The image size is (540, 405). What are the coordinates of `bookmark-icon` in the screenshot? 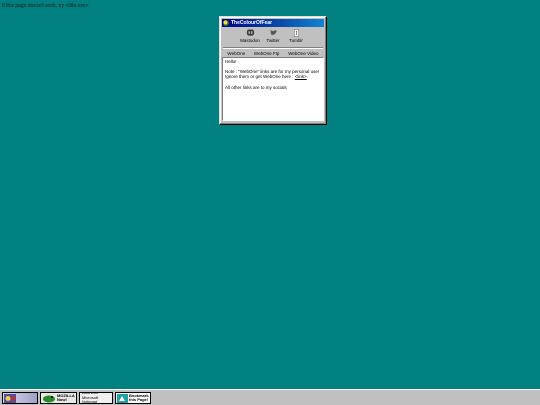 It's located at (122, 398).